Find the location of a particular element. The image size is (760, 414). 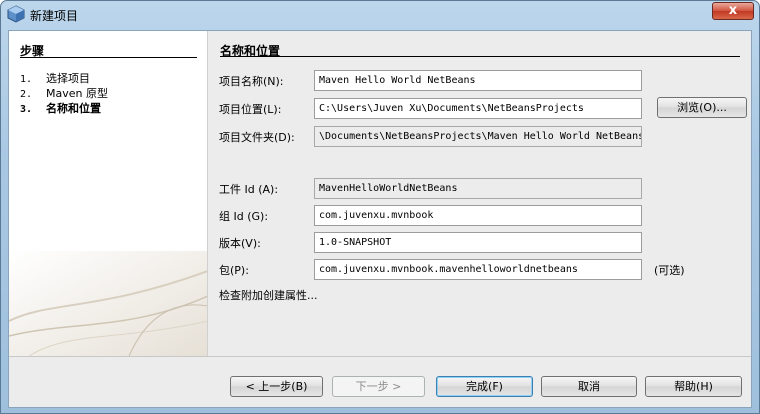

next-button: 下一步 > is located at coordinates (378, 386).